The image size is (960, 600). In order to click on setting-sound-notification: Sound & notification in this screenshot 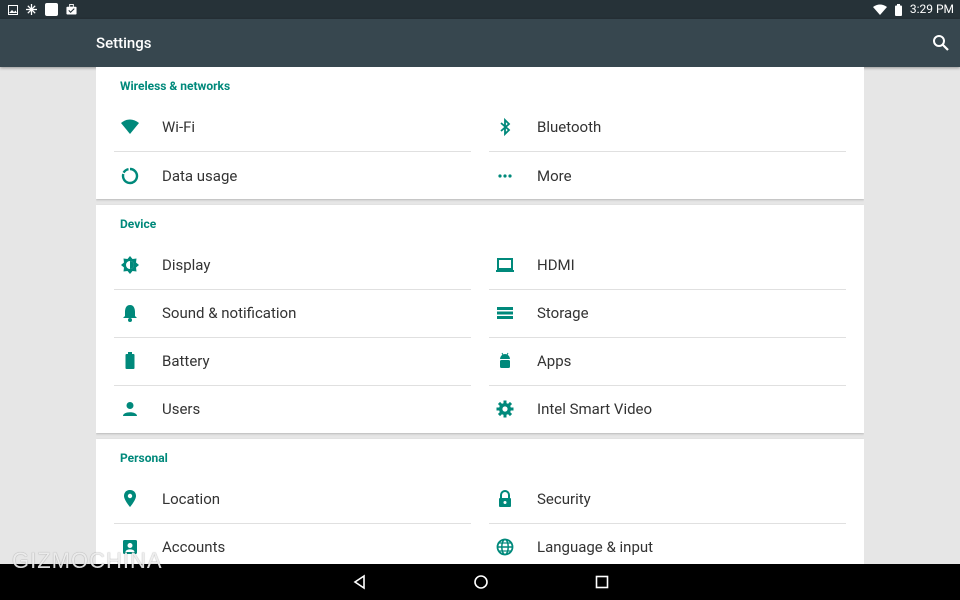, I will do `click(292, 313)`.